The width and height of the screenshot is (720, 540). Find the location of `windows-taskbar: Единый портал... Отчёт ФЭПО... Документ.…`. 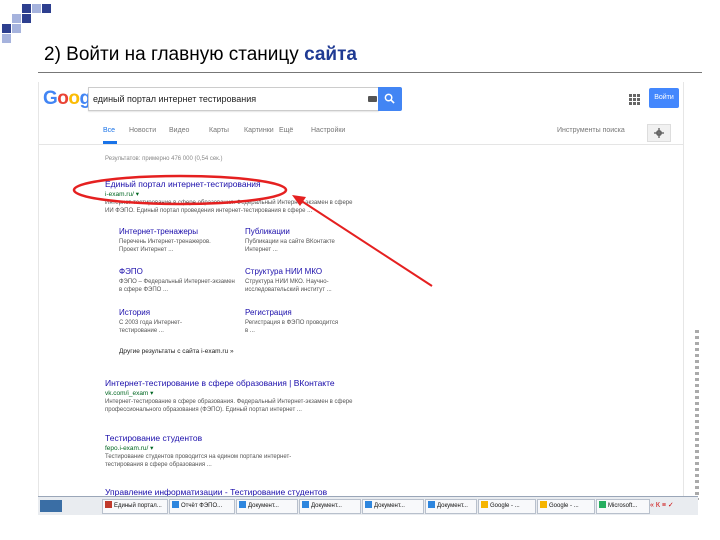

windows-taskbar: Единый портал... Отчёт ФЭПО... Документ.… is located at coordinates (368, 505).